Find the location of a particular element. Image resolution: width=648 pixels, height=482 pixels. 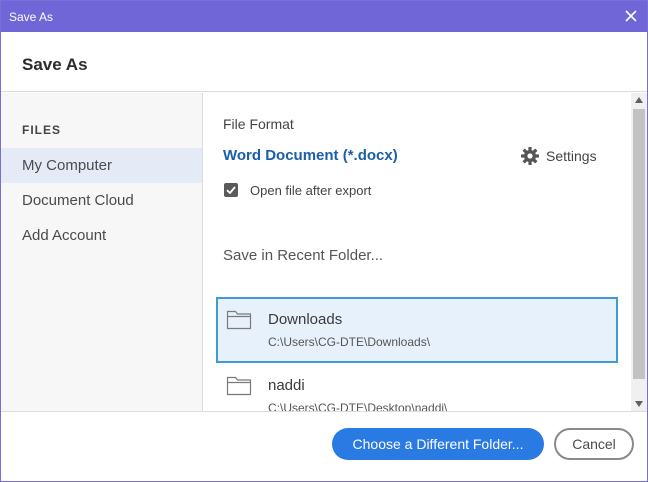

vertical-scrollbar is located at coordinates (639, 252).